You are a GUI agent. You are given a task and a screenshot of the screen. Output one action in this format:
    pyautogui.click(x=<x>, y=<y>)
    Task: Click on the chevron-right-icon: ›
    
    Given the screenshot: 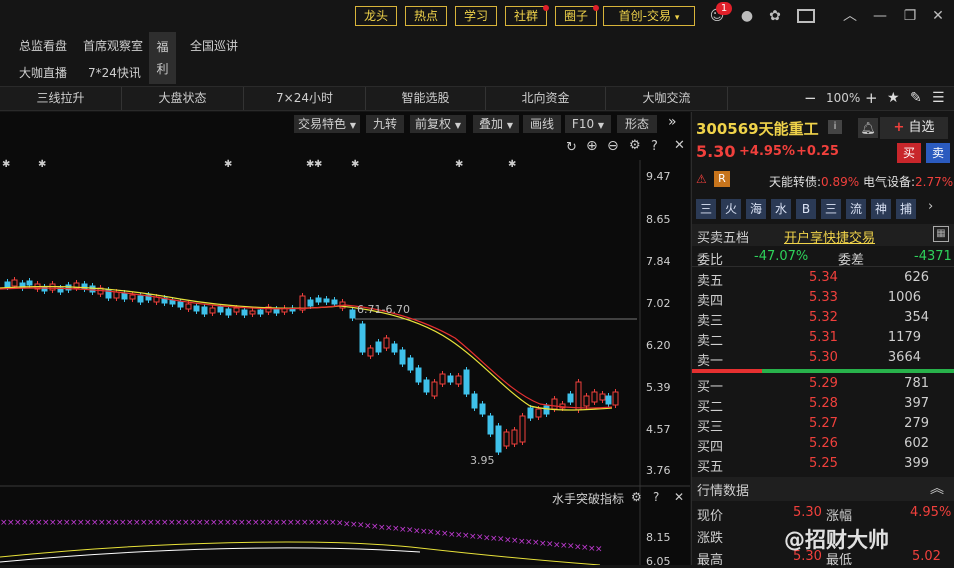 What is the action you would take?
    pyautogui.click(x=930, y=206)
    